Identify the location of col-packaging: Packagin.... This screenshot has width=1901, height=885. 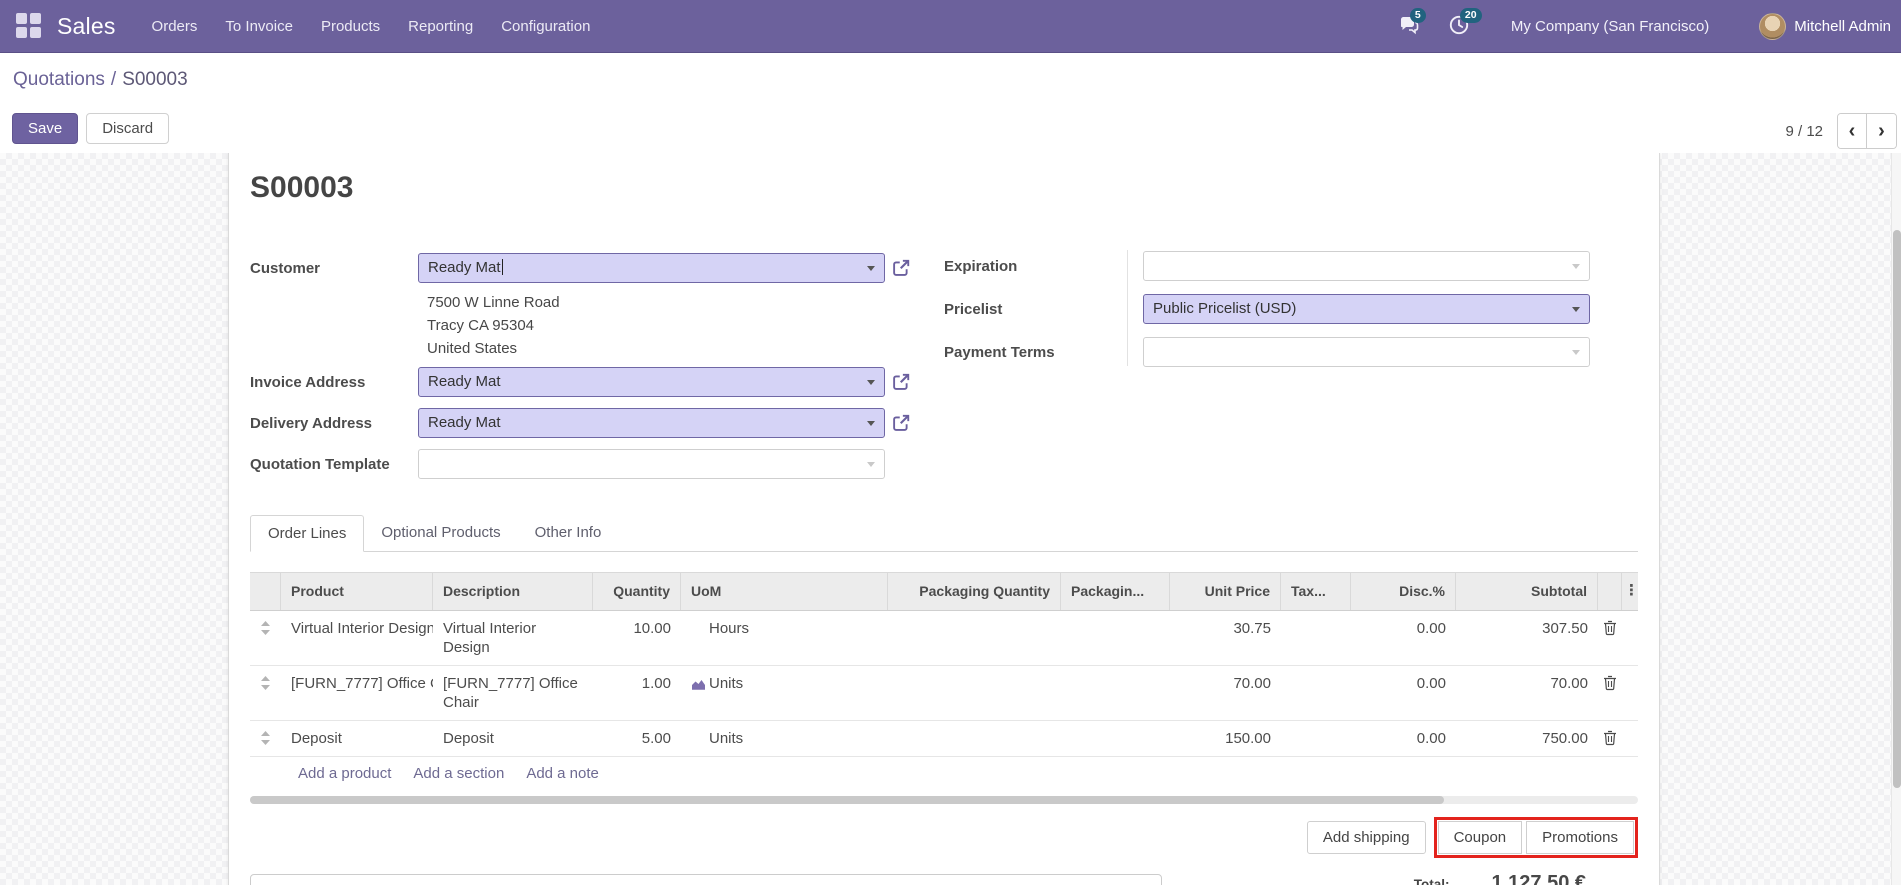
(1115, 591).